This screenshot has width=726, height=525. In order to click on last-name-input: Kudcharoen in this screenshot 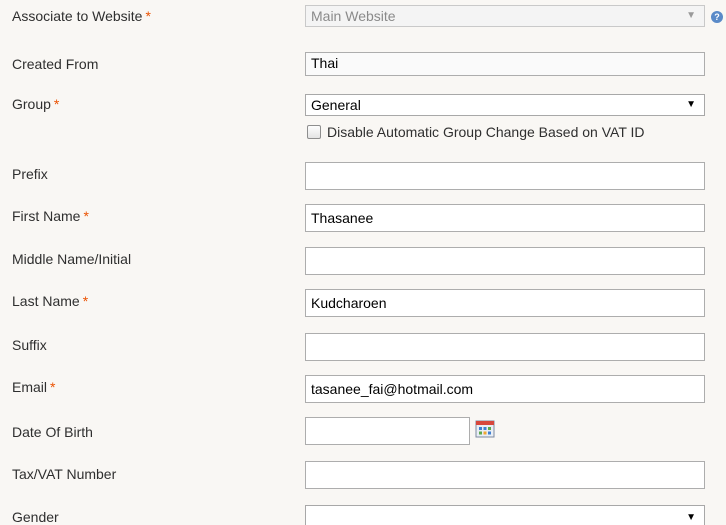, I will do `click(505, 303)`.